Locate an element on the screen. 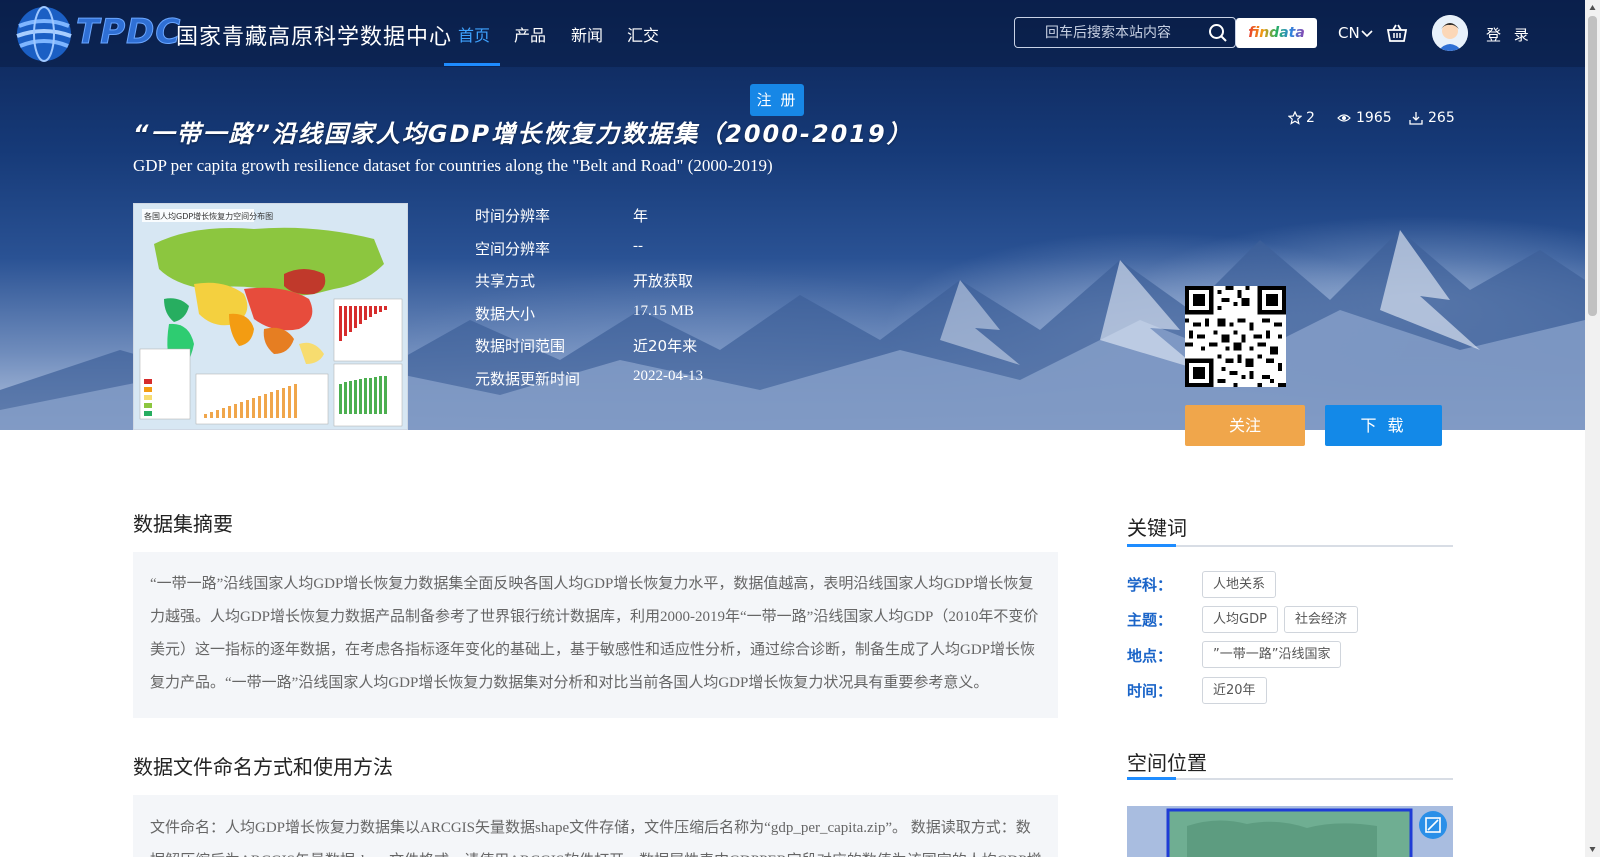 Image resolution: width=1600 pixels, height=857 pixels. avatar-icon is located at coordinates (1450, 33).